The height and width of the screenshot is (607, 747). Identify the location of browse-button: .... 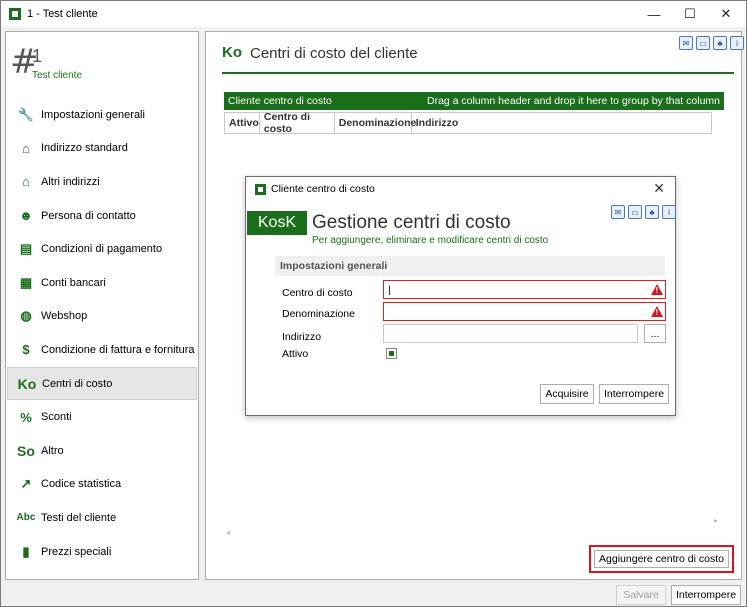
(655, 333).